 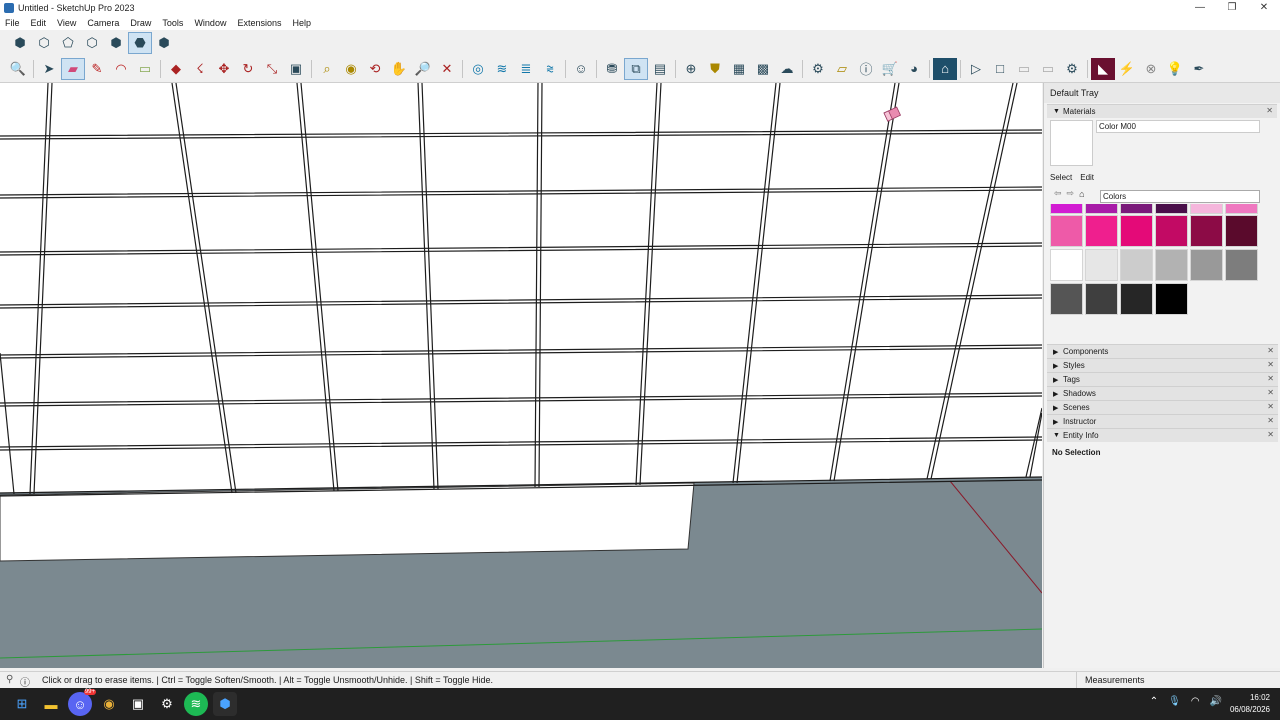 I want to click on tape-measure-icon: ⌕, so click(x=327, y=69).